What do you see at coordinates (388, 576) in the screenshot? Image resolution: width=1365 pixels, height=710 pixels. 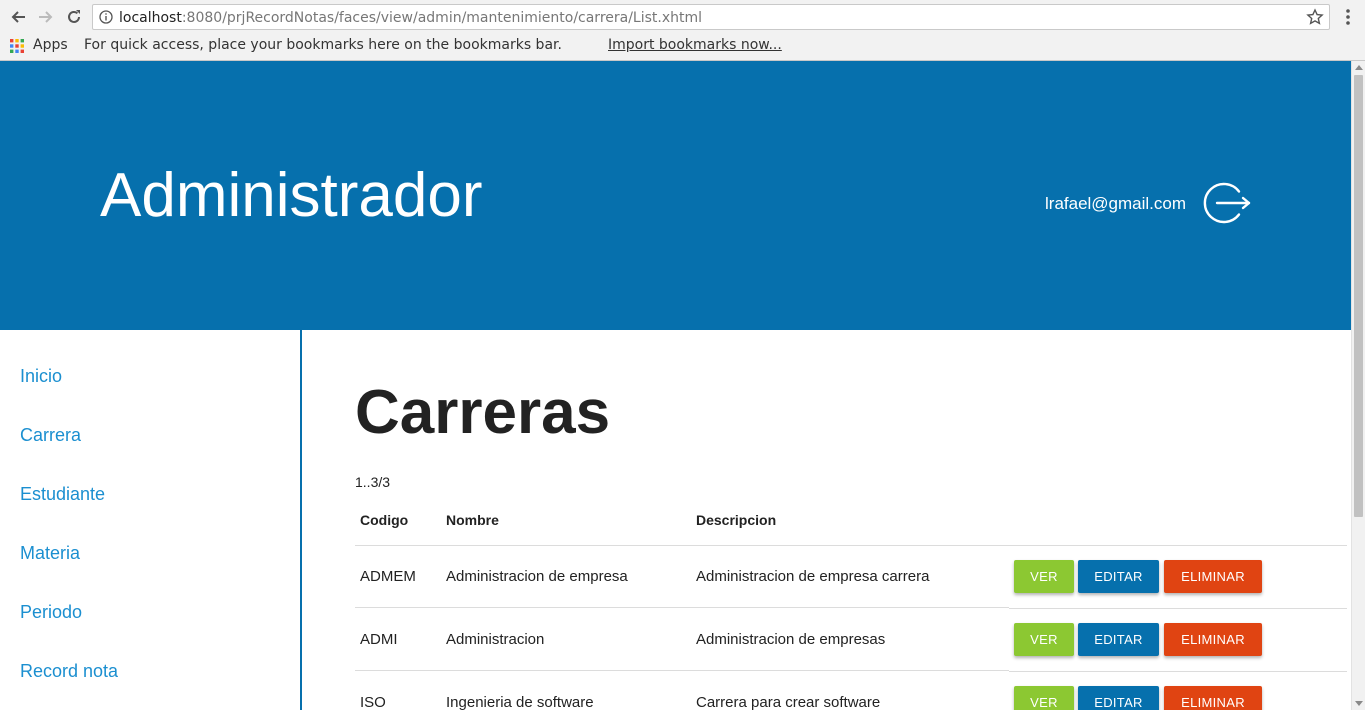 I see `cell-codigo: ADMEM` at bounding box center [388, 576].